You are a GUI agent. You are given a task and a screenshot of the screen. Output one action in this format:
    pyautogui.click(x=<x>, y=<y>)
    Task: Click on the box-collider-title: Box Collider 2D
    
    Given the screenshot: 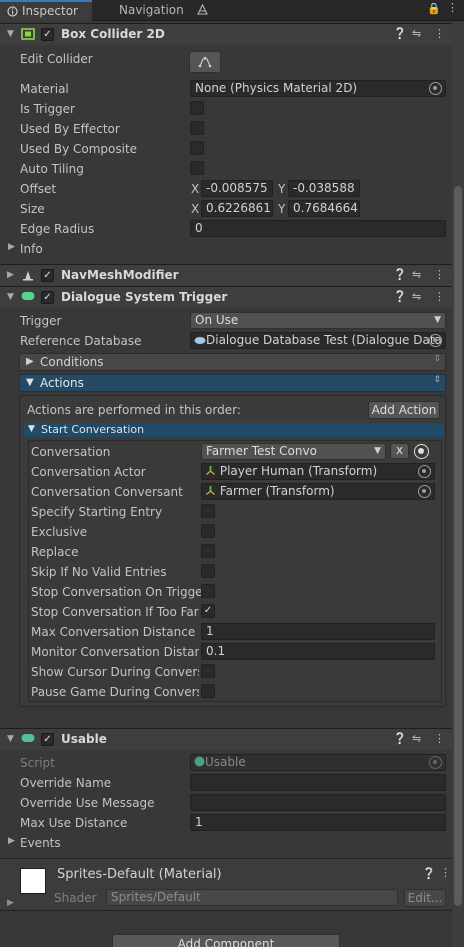 What is the action you would take?
    pyautogui.click(x=113, y=34)
    